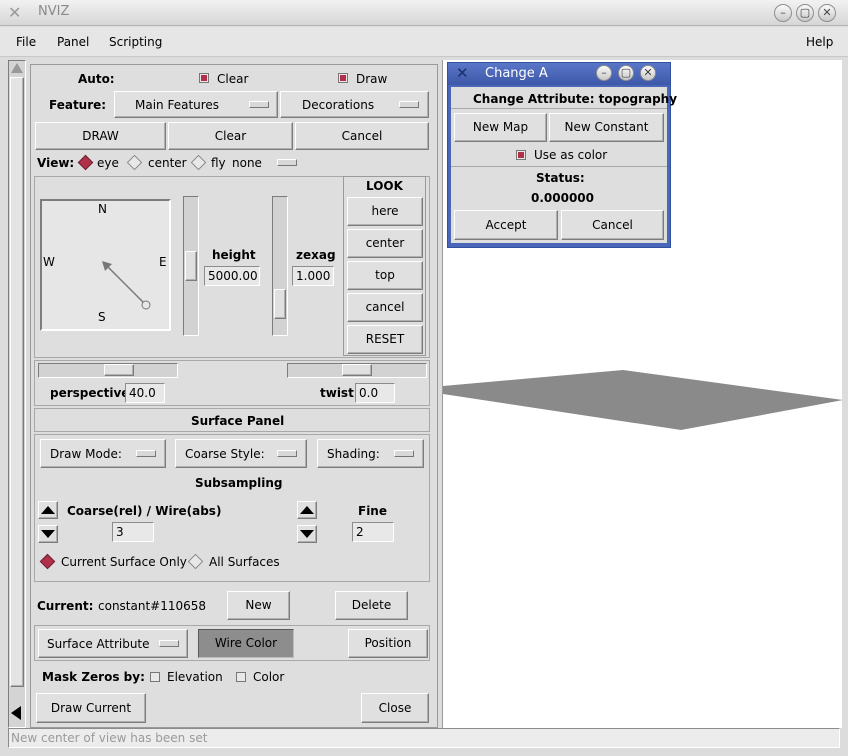 Image resolution: width=848 pixels, height=756 pixels. I want to click on twist-slider-thumb, so click(357, 370).